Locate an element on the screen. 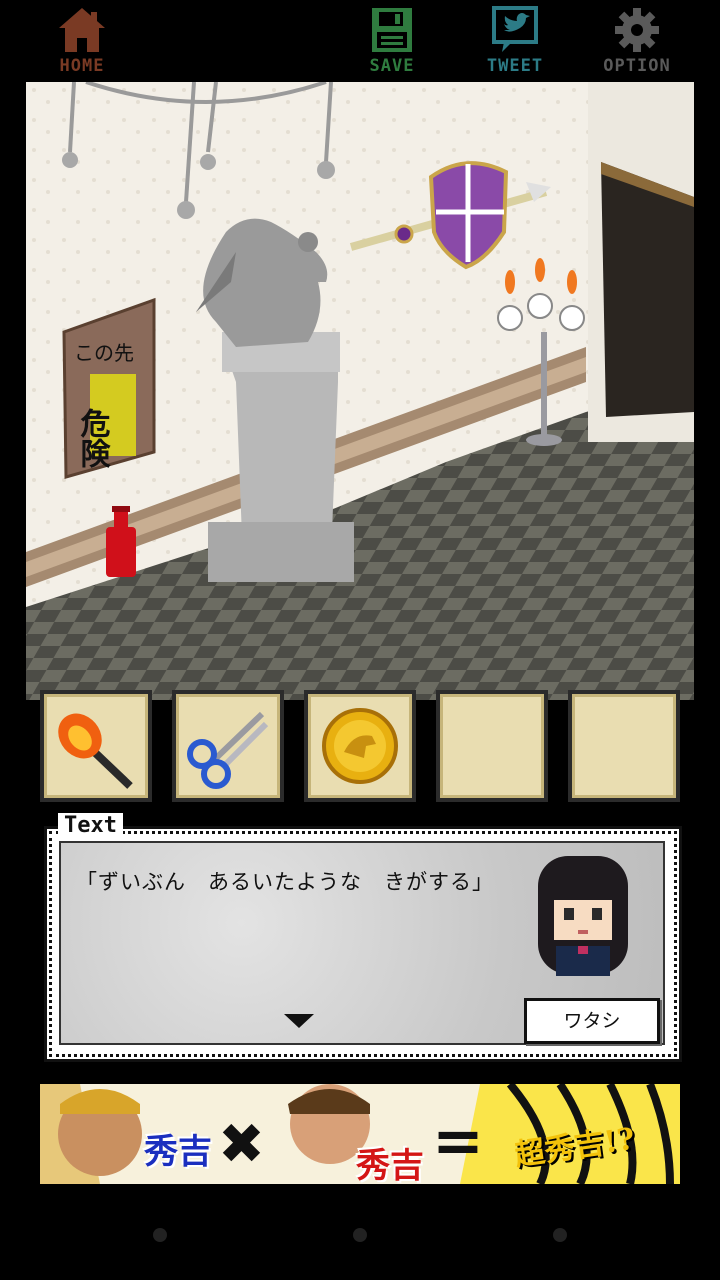 The image size is (720, 1280). poster-line2: 危険 is located at coordinates (93, 438).